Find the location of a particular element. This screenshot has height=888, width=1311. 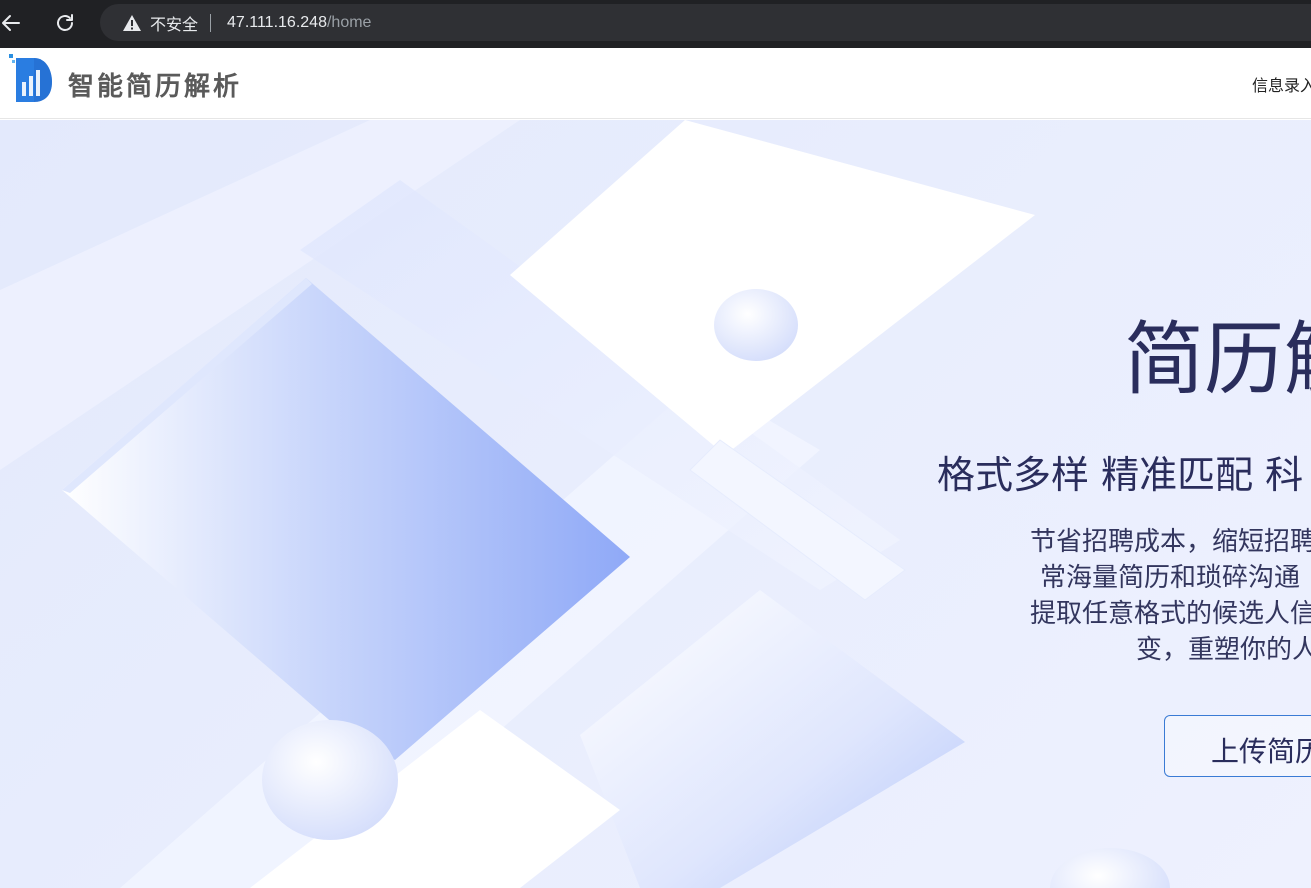

back-button is located at coordinates (13, 23).